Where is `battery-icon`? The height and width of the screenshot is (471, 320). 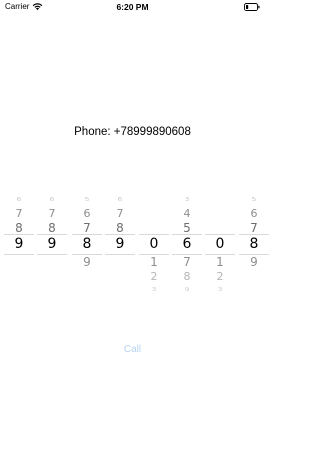 battery-icon is located at coordinates (252, 7).